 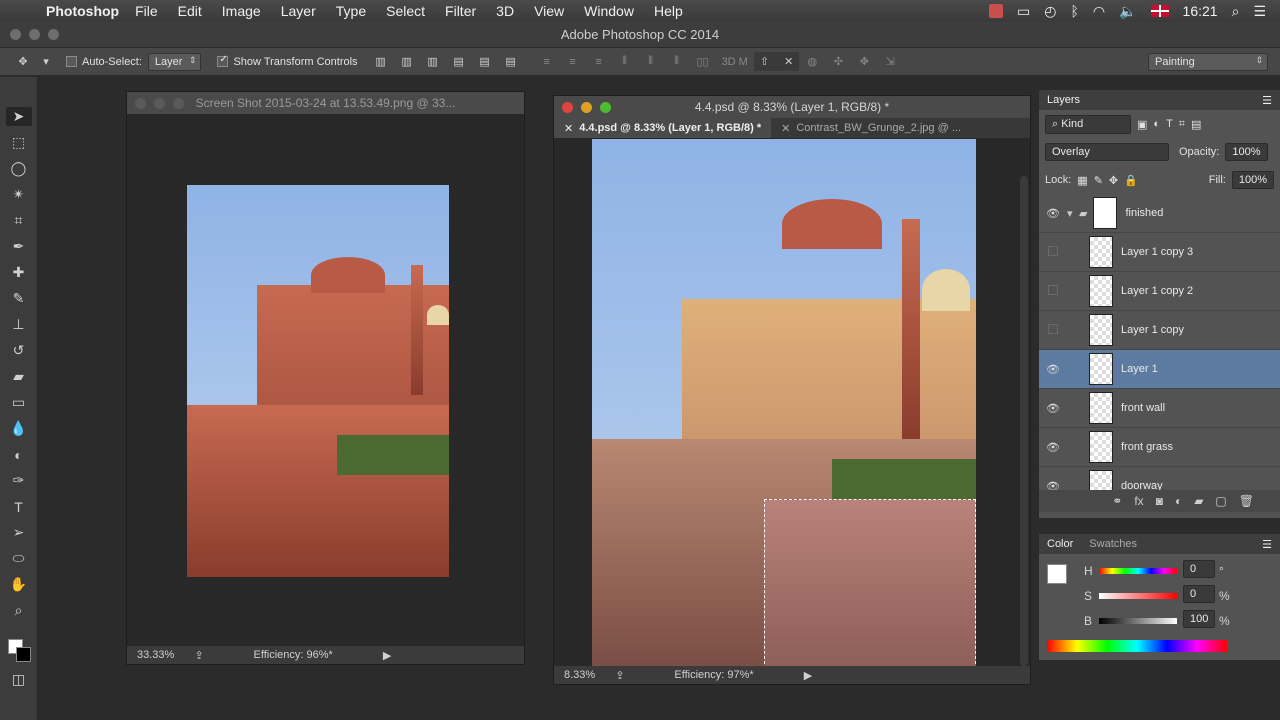 What do you see at coordinates (677, 61) in the screenshot?
I see `distribute-right-icon: ⫴` at bounding box center [677, 61].